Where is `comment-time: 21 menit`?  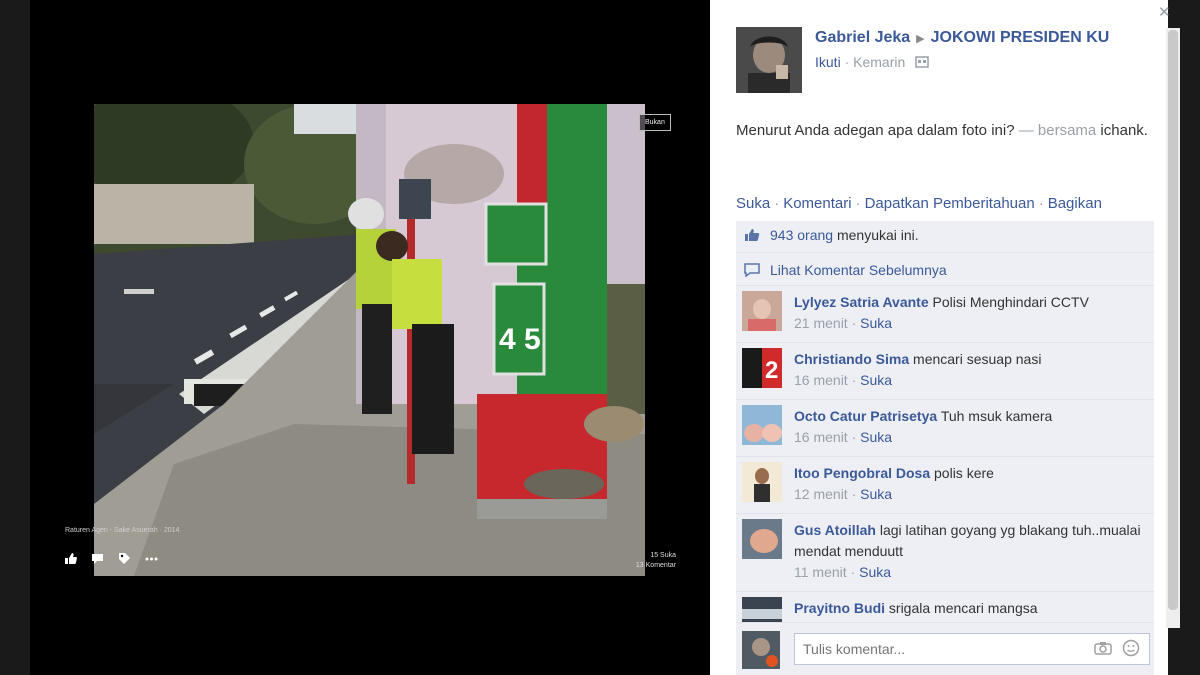
comment-time: 21 menit is located at coordinates (821, 323).